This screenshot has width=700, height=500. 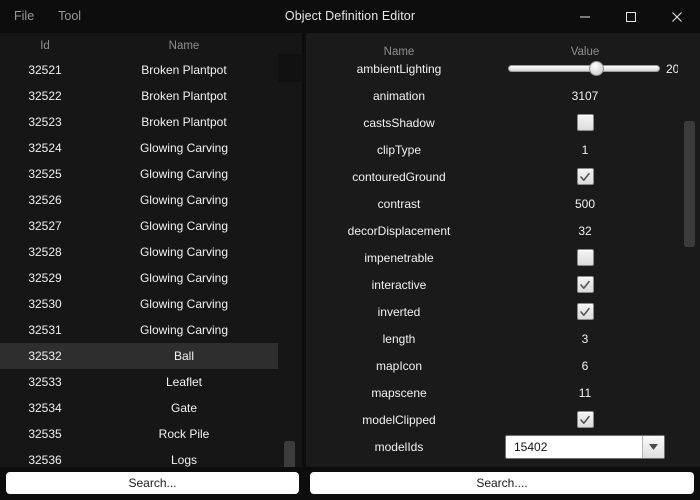 What do you see at coordinates (139, 200) in the screenshot?
I see `object-list-row: 32526 Glowing Carving` at bounding box center [139, 200].